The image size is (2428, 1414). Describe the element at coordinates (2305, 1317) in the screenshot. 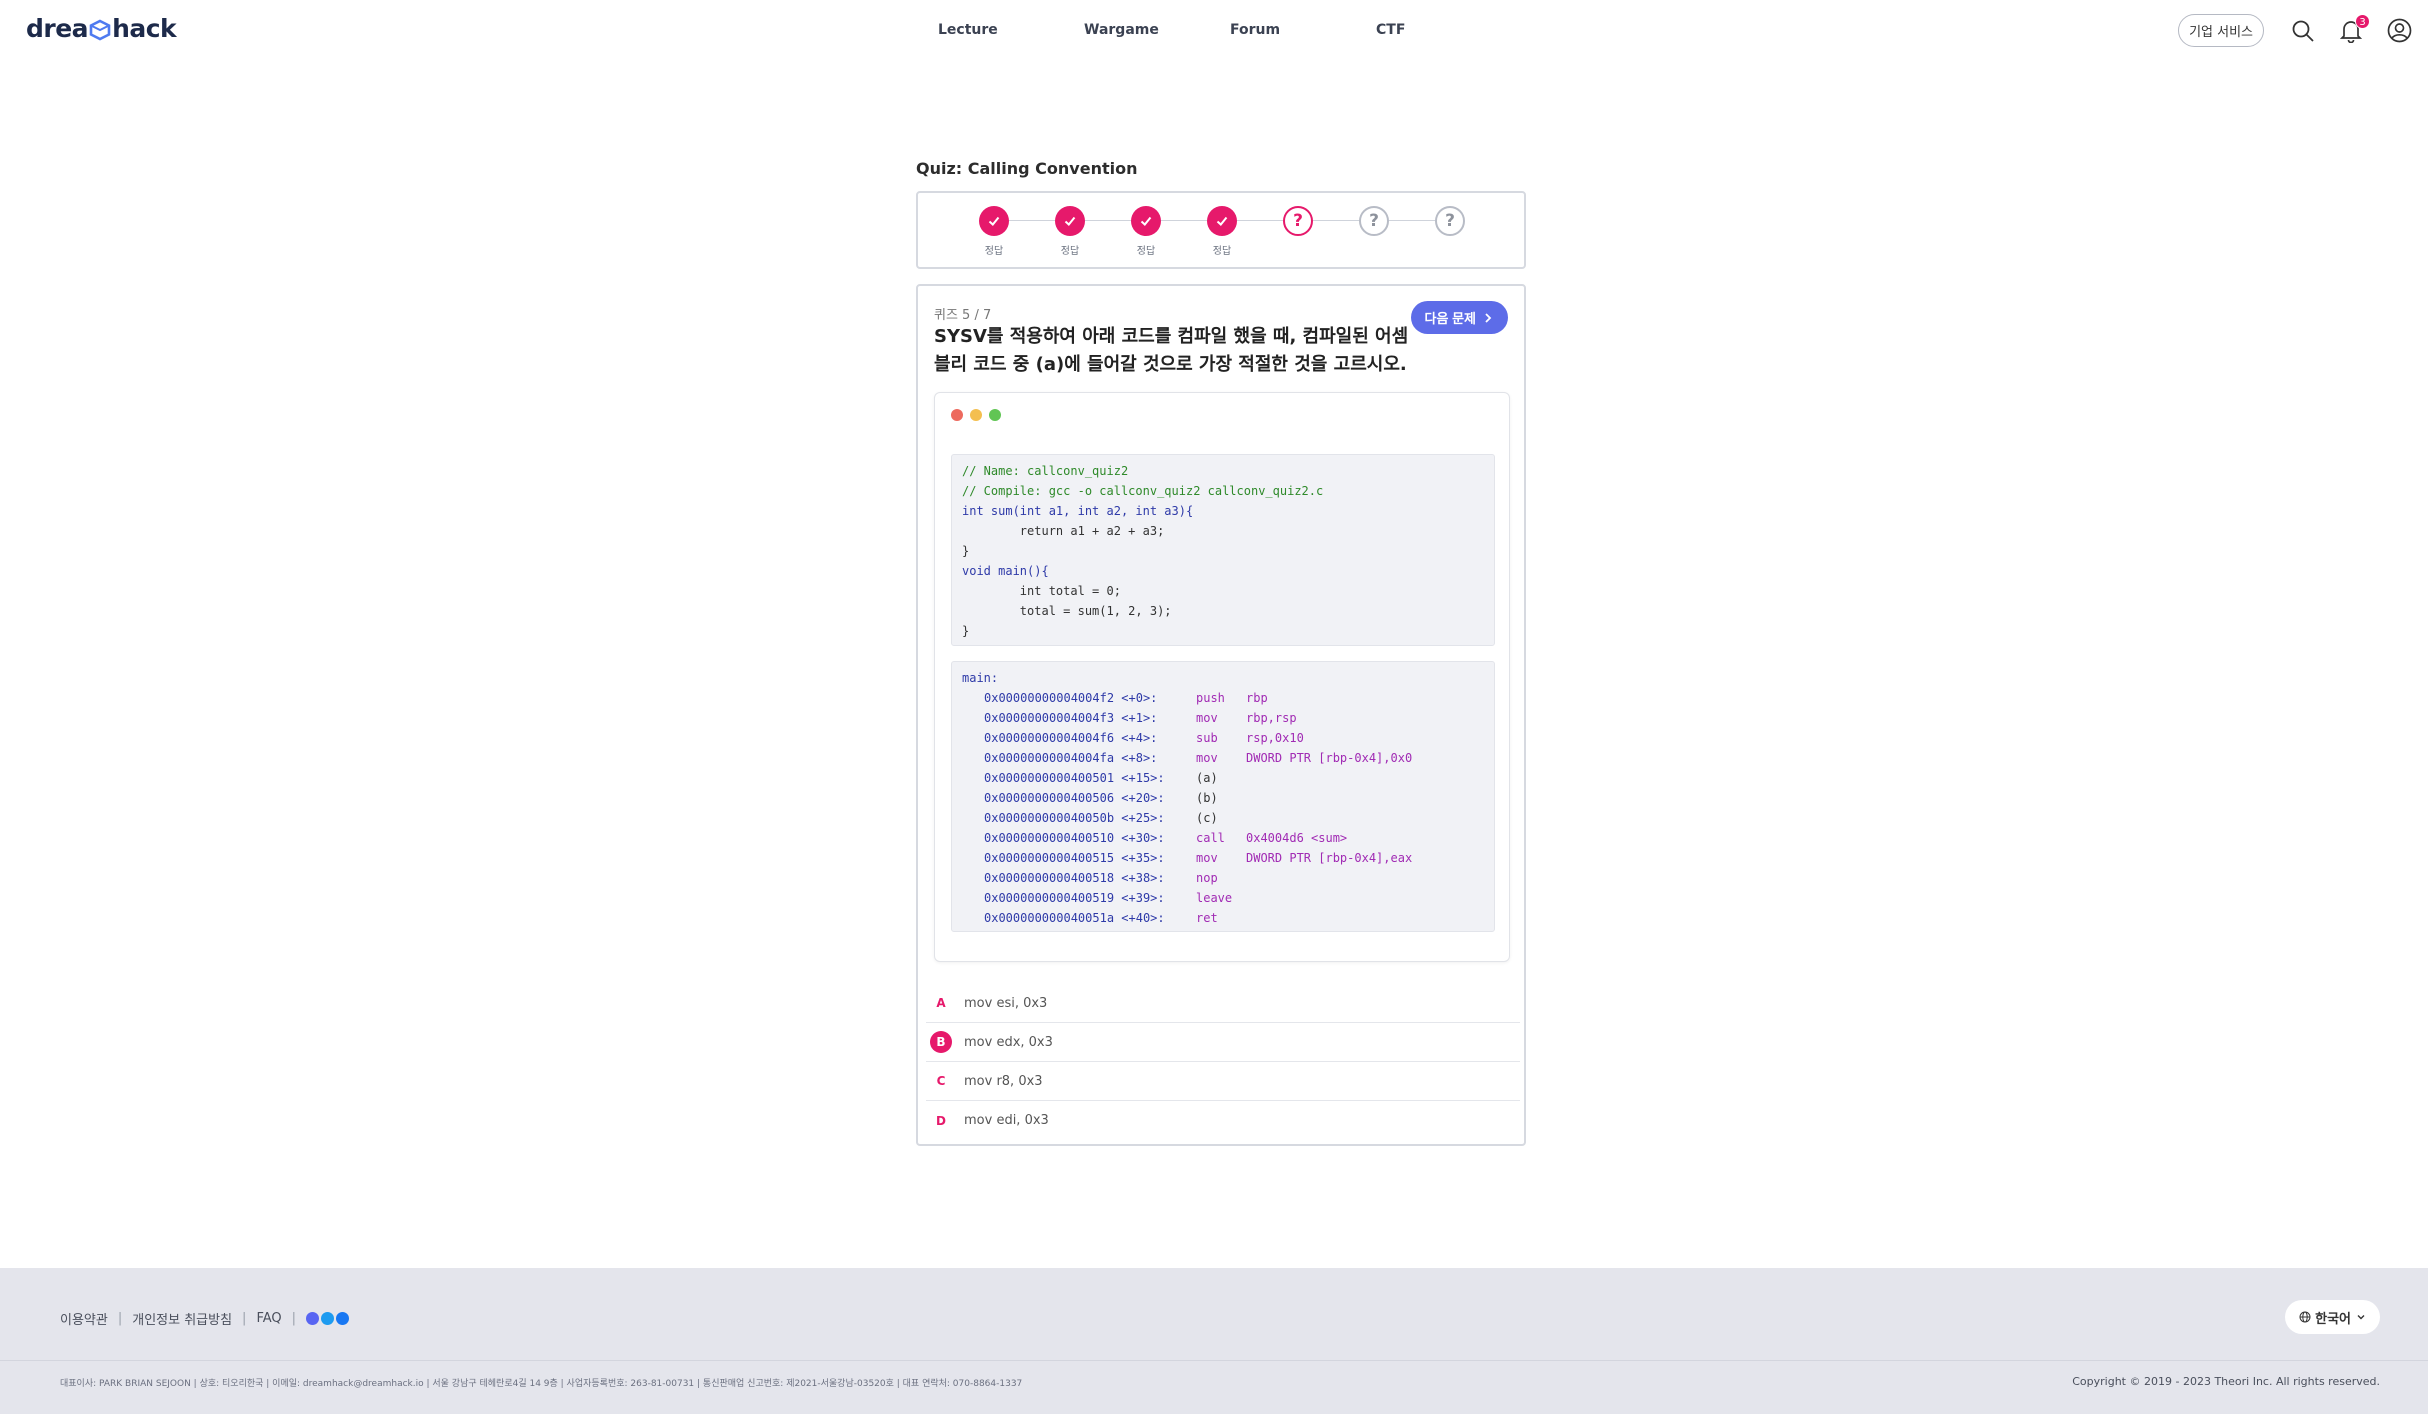

I see `globe-icon` at that location.